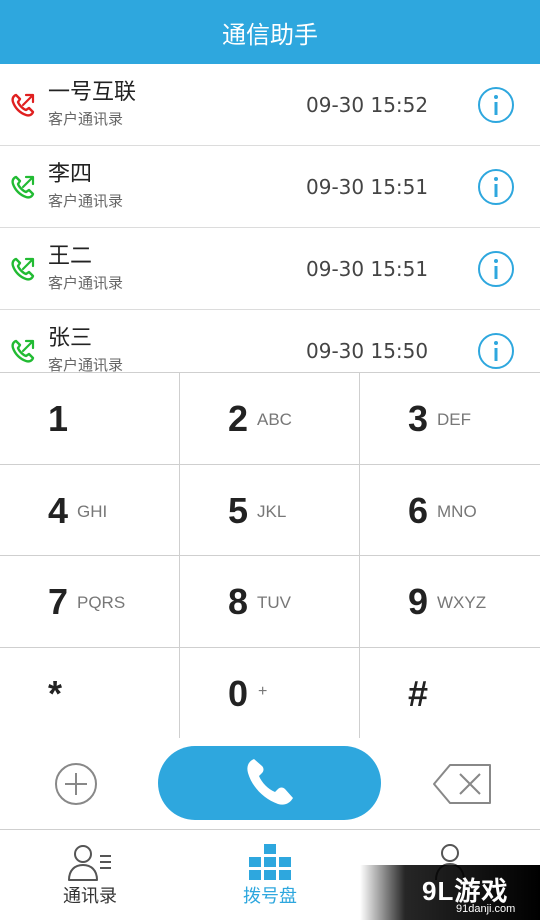 This screenshot has width=540, height=920. Describe the element at coordinates (486, 909) in the screenshot. I see `watermark-url: 91danji.com` at that location.